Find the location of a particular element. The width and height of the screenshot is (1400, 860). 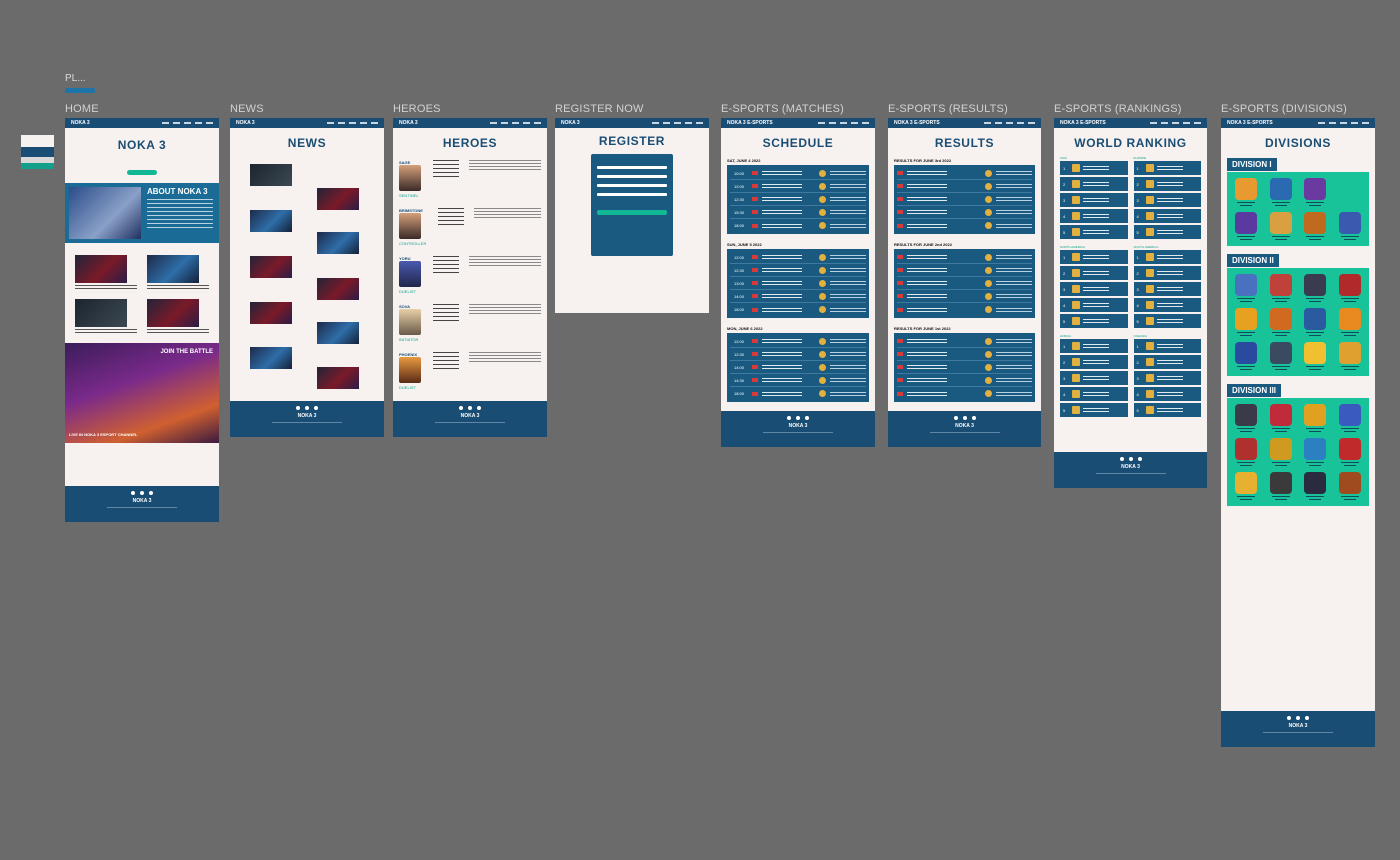

frame-title-home: HOME is located at coordinates (82, 109).